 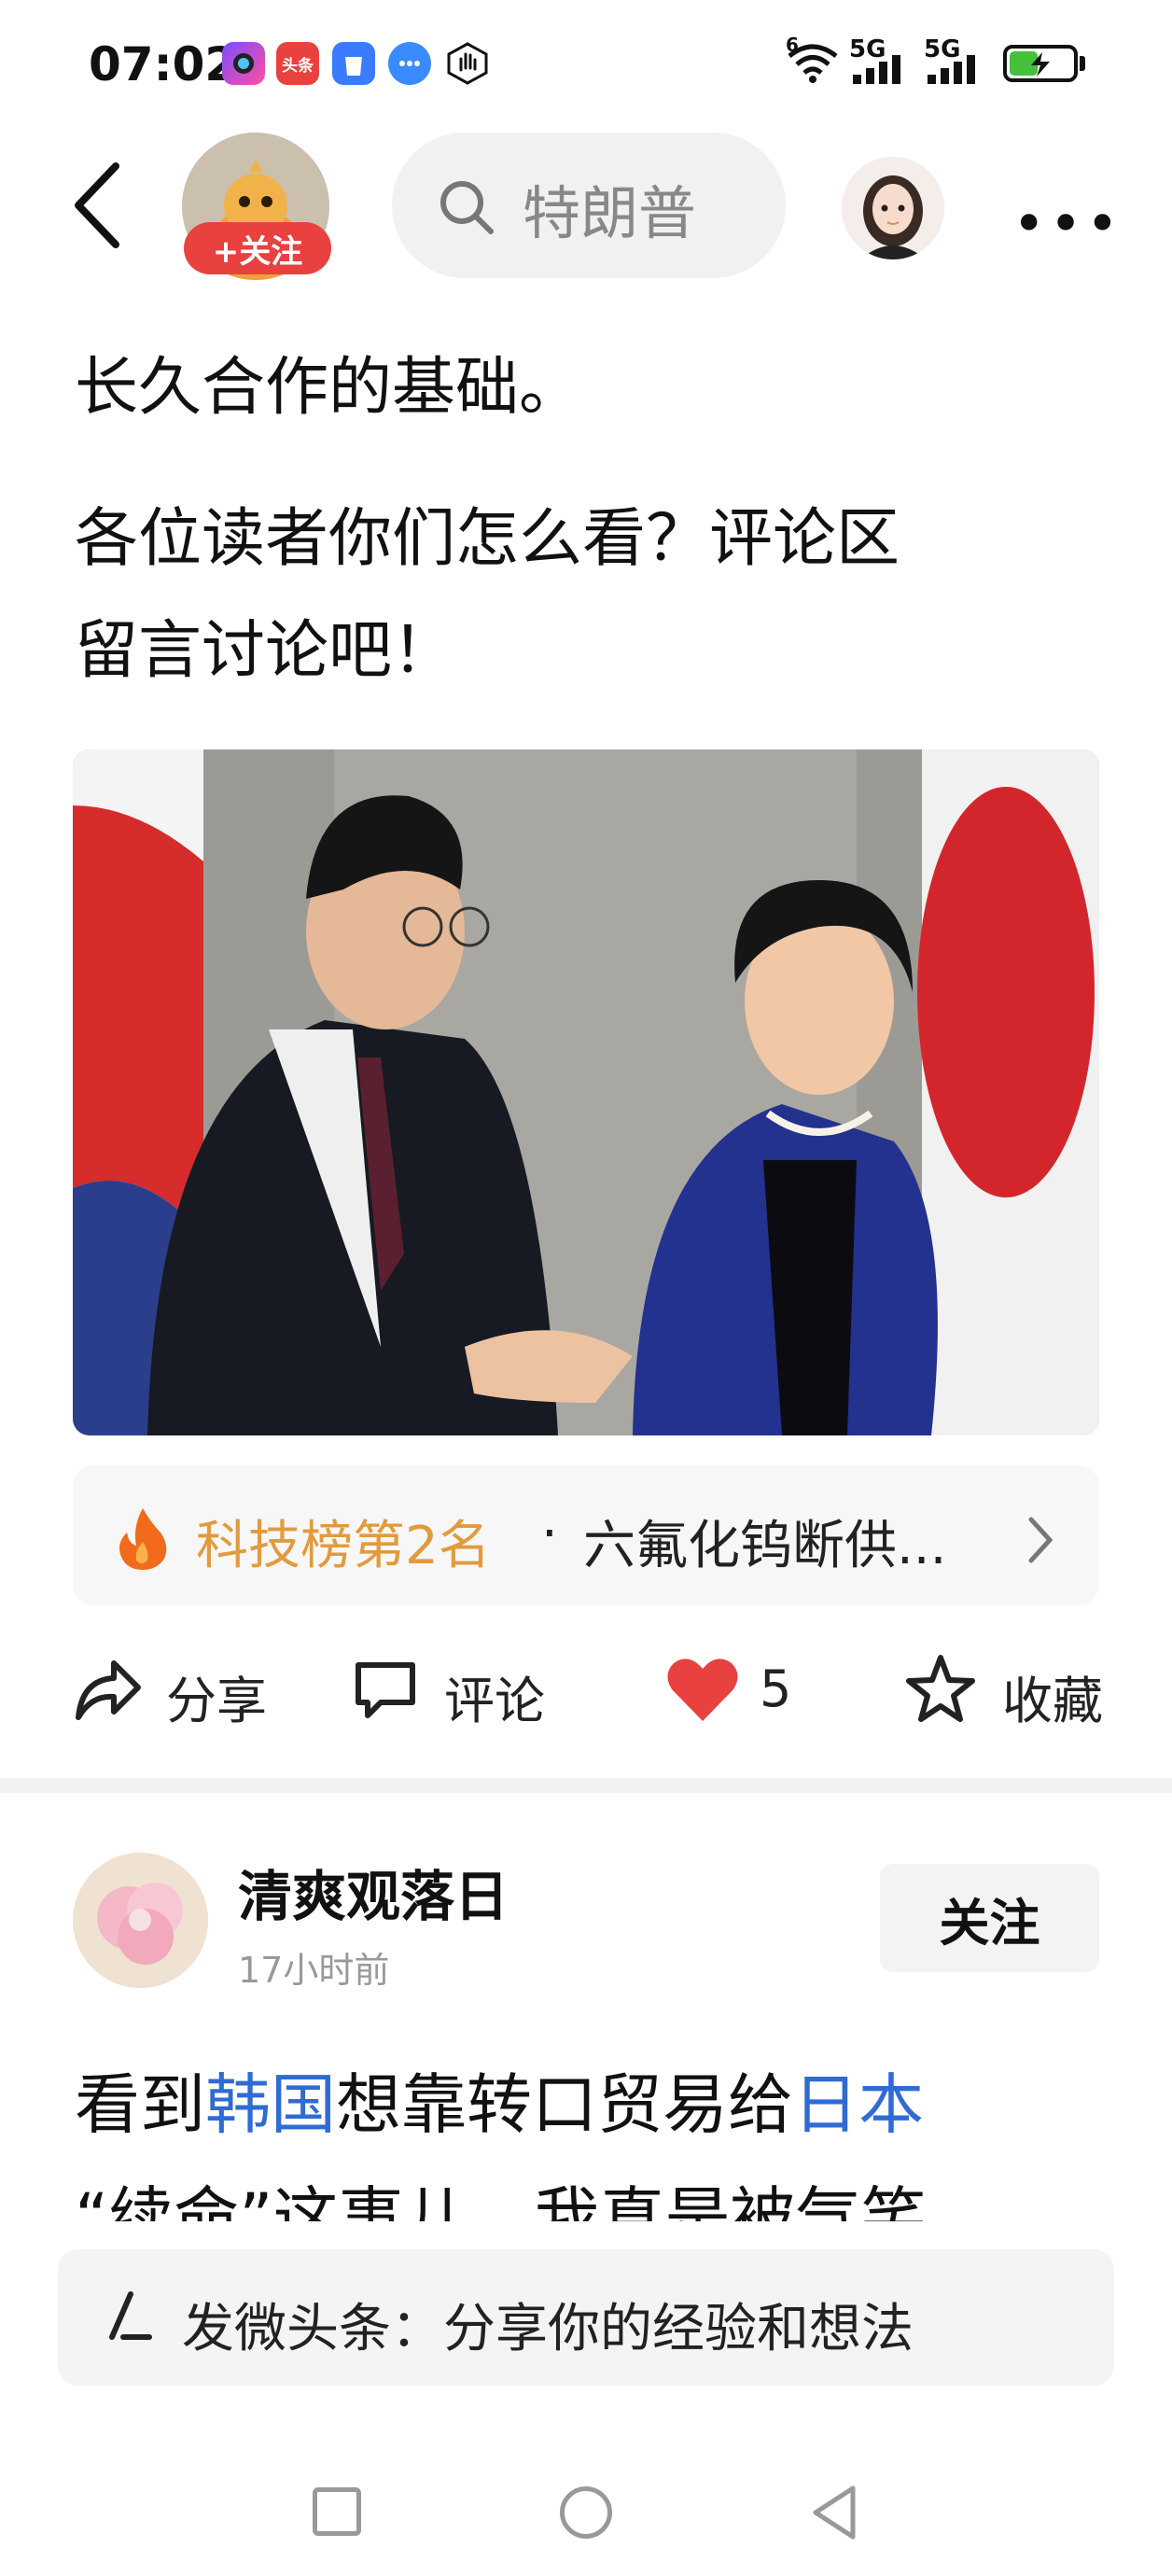 I want to click on toutiao-app-icon: 头条, so click(x=297, y=63).